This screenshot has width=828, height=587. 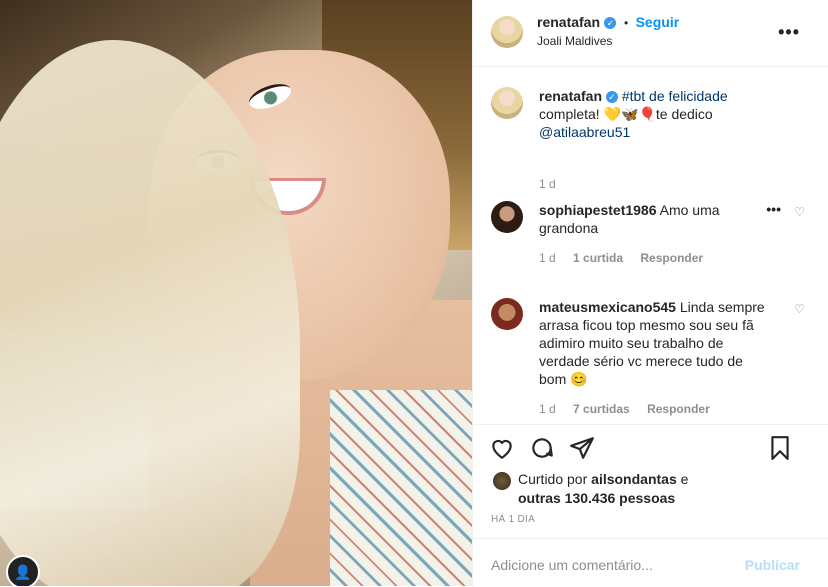 What do you see at coordinates (789, 32) in the screenshot?
I see `more-options-icon: •••` at bounding box center [789, 32].